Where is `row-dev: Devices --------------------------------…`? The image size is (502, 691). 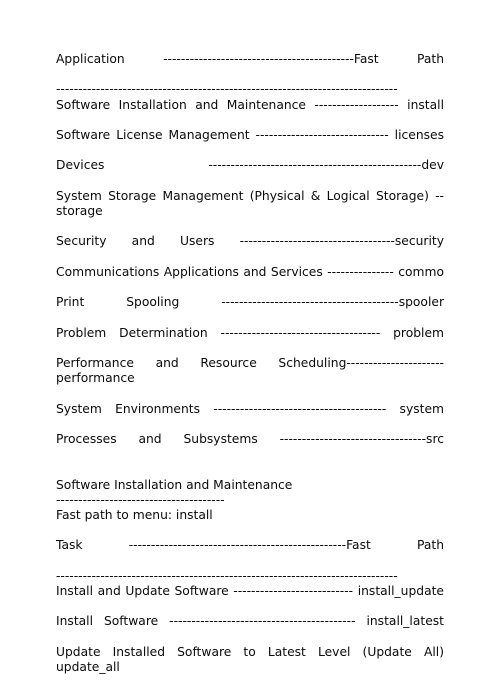 row-dev: Devices --------------------------------… is located at coordinates (250, 165).